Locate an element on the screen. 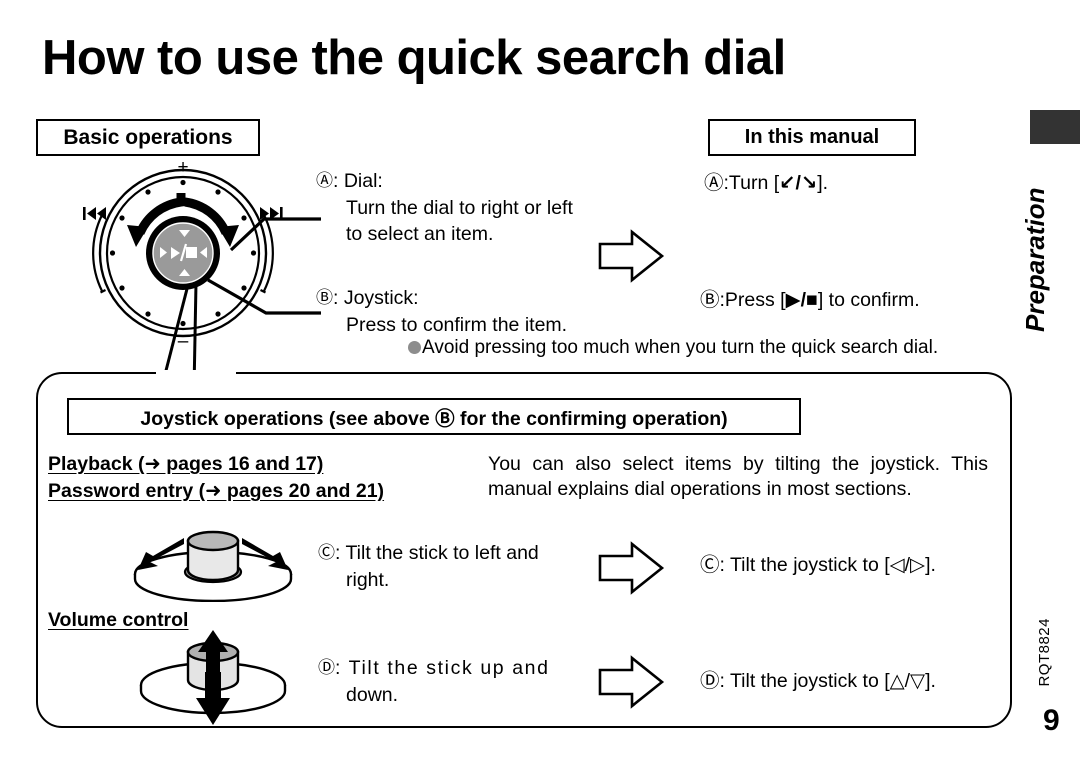 This screenshot has height=766, width=1080. row-d-left-line1: : Tilt the stick up and is located at coordinates (442, 668).